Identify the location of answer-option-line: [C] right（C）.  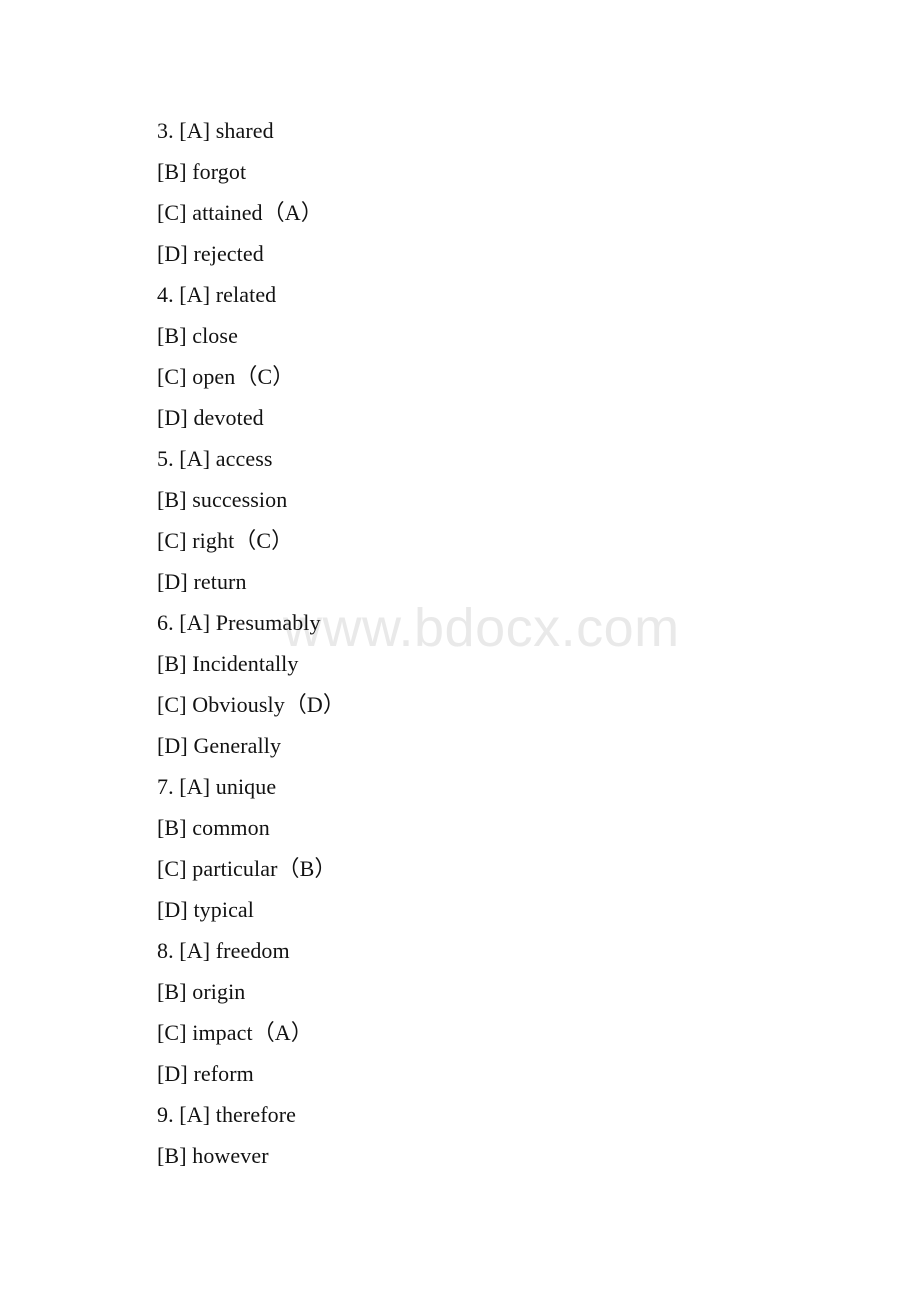
(225, 540).